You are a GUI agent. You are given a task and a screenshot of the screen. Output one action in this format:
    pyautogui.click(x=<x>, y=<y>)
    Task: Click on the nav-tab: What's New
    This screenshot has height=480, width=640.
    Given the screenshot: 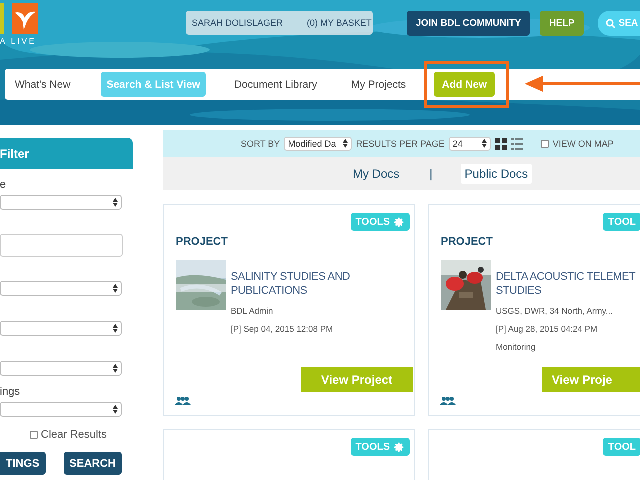 What is the action you would take?
    pyautogui.click(x=43, y=84)
    